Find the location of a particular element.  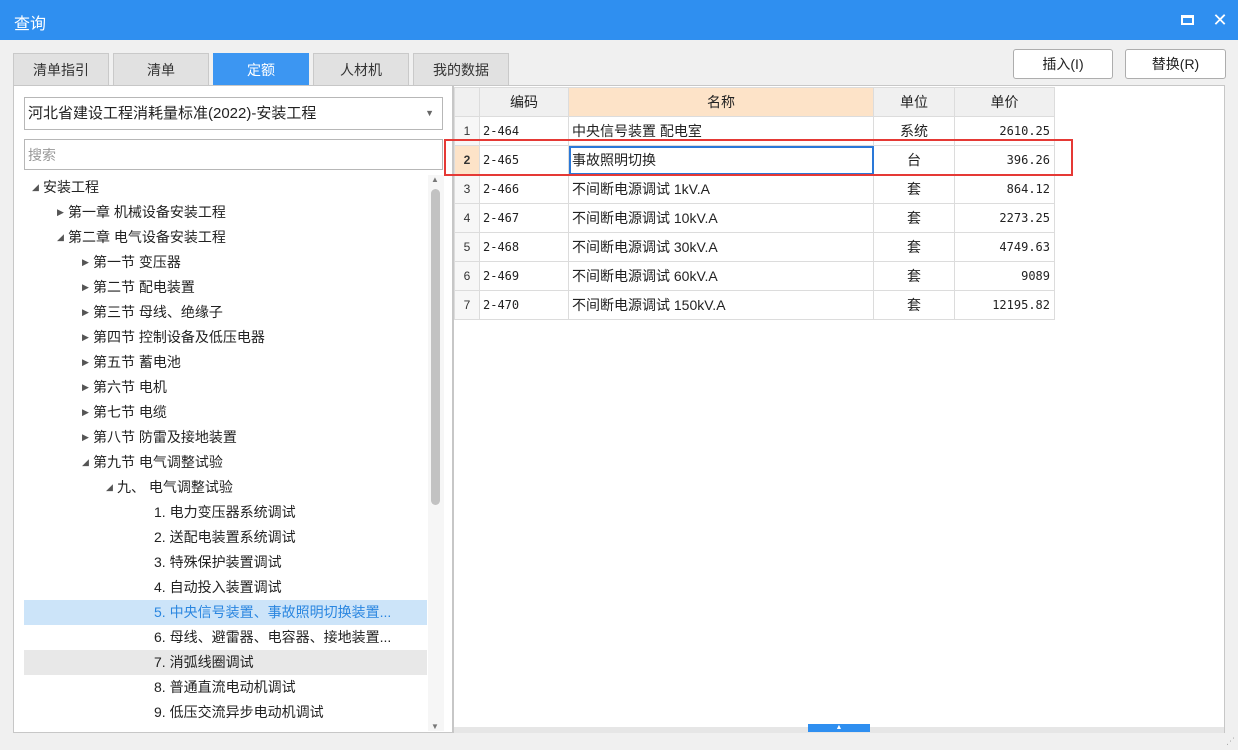

tree-node: 8. 普通直流电动机调试 is located at coordinates (225, 687).